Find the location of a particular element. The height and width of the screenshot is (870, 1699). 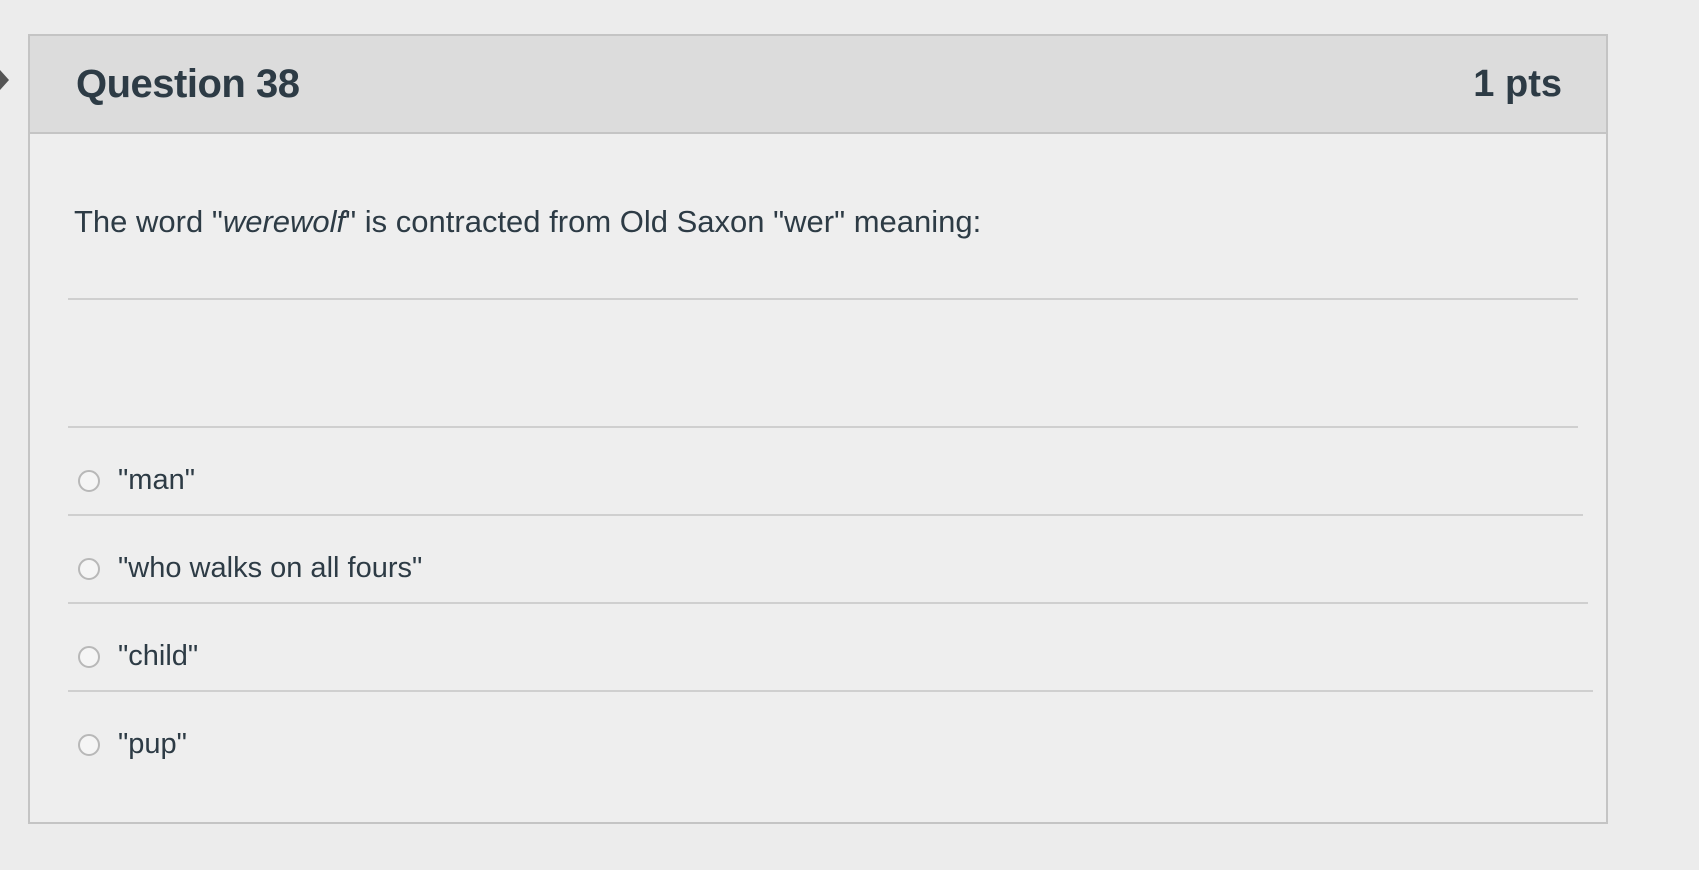

answer-option: "man" is located at coordinates (136, 480).